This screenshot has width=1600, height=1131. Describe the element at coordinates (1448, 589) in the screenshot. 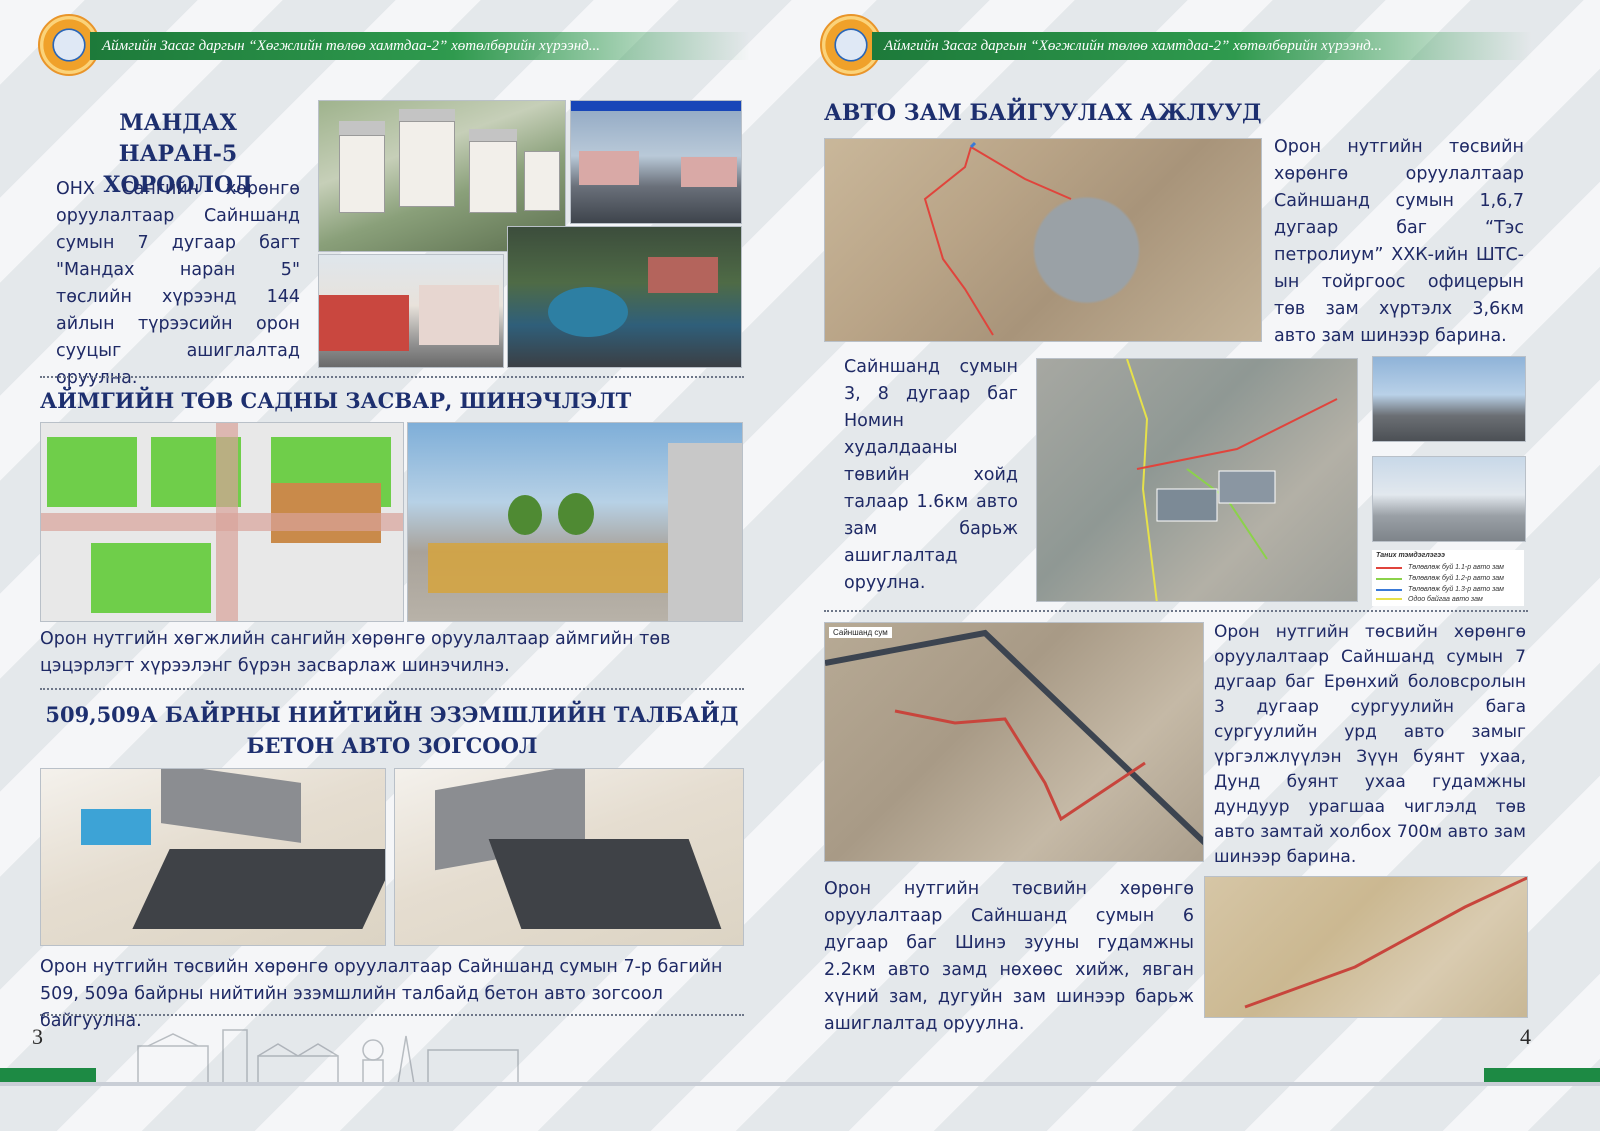

I see `legend-item: Төлөвлөж буй 1.3-р авто зам` at that location.